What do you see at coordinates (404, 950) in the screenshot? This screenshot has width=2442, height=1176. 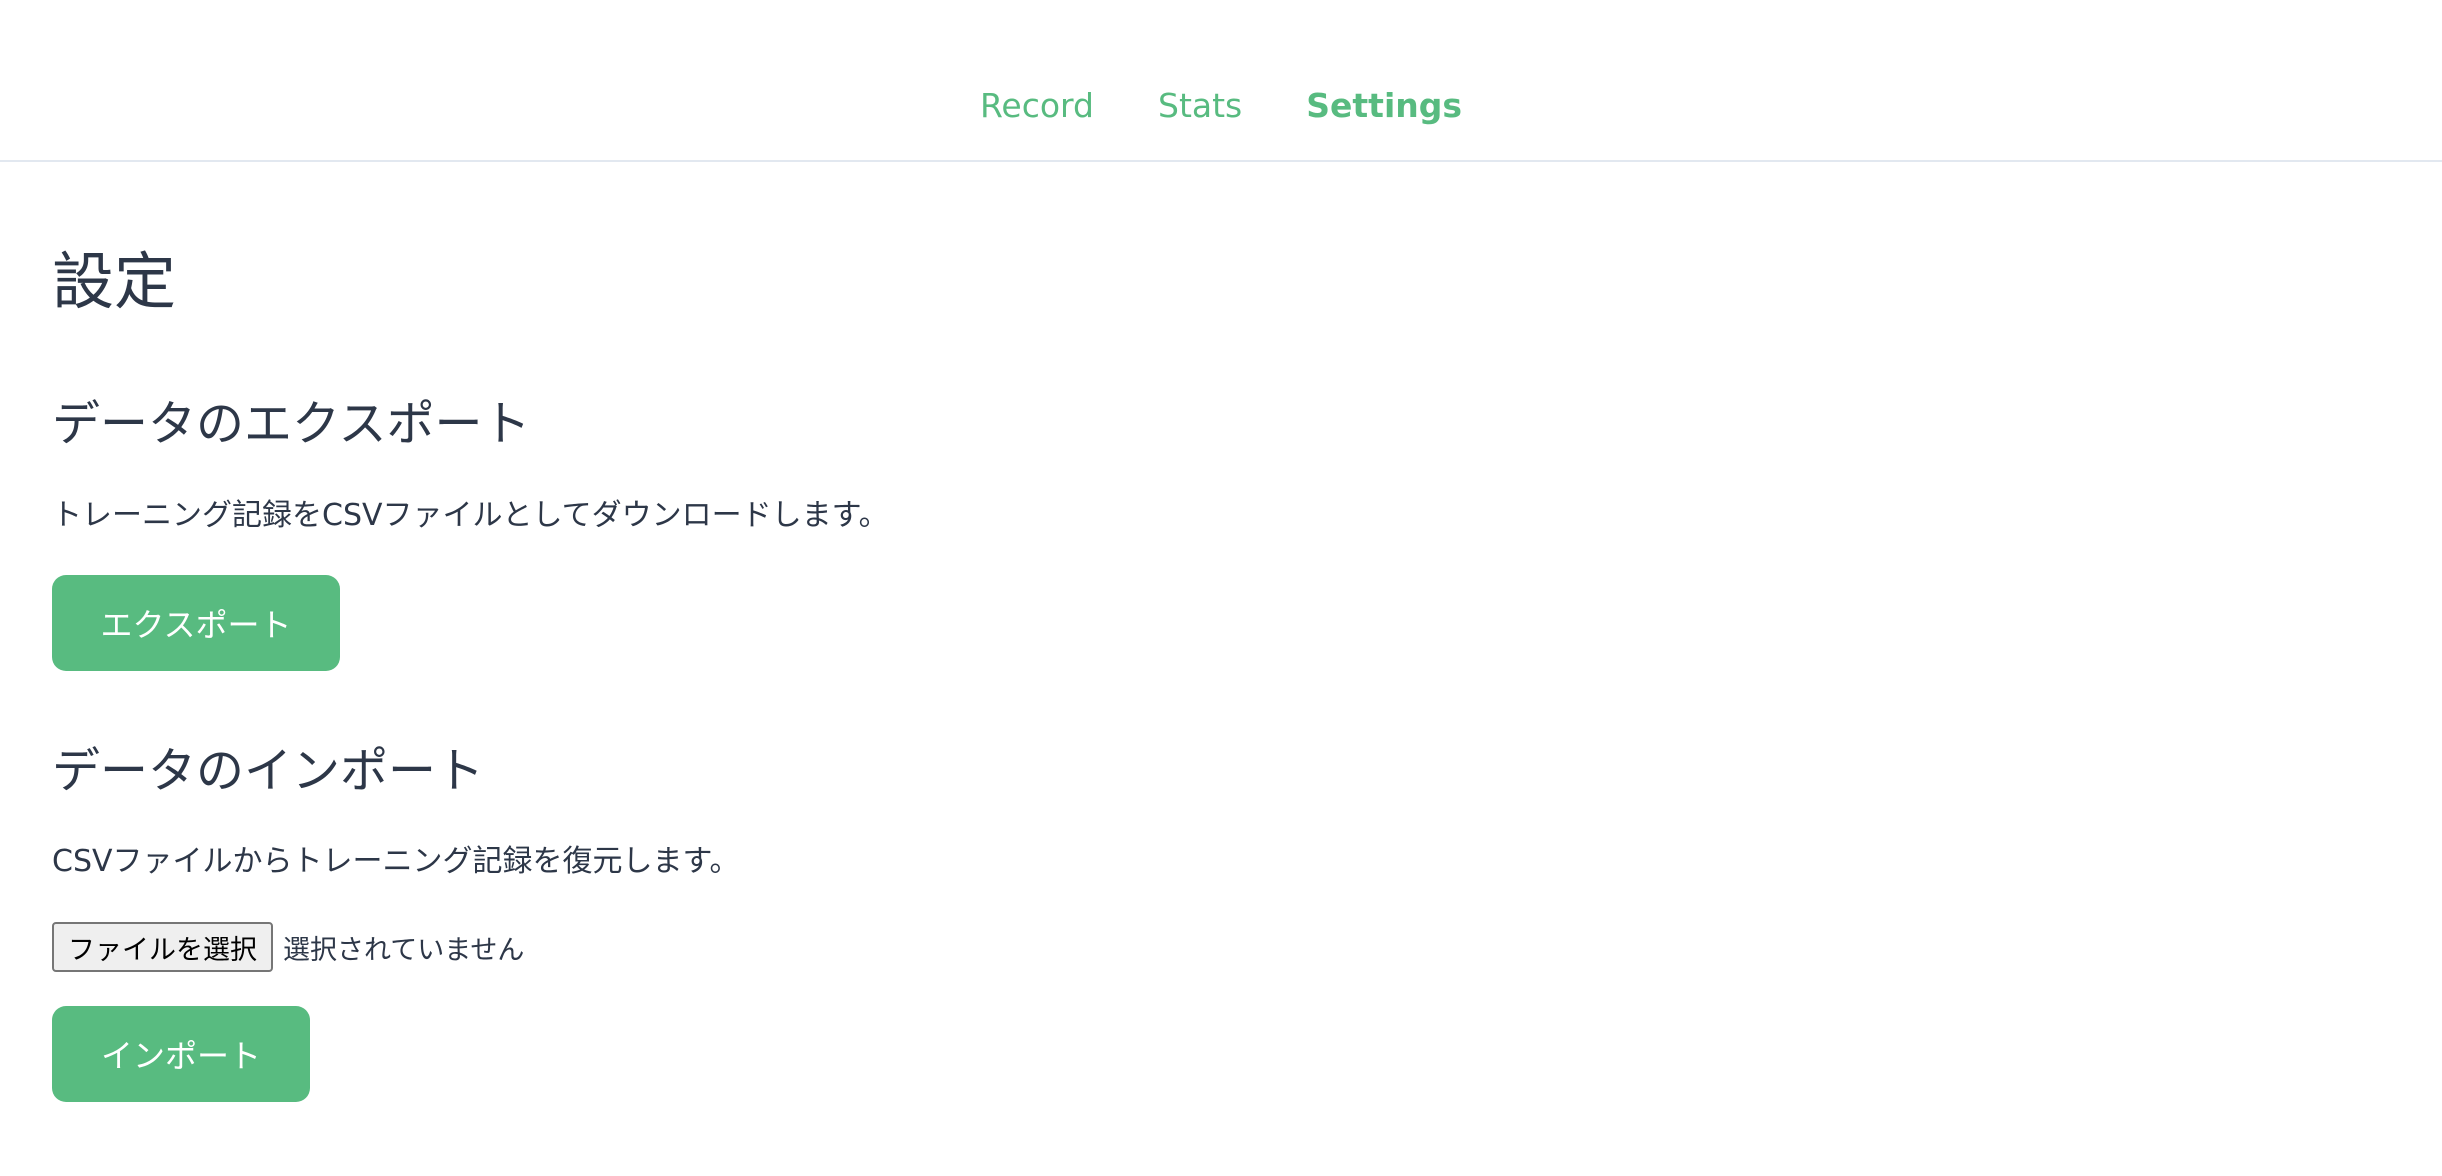 I see `file-status-text: 選択されていません` at bounding box center [404, 950].